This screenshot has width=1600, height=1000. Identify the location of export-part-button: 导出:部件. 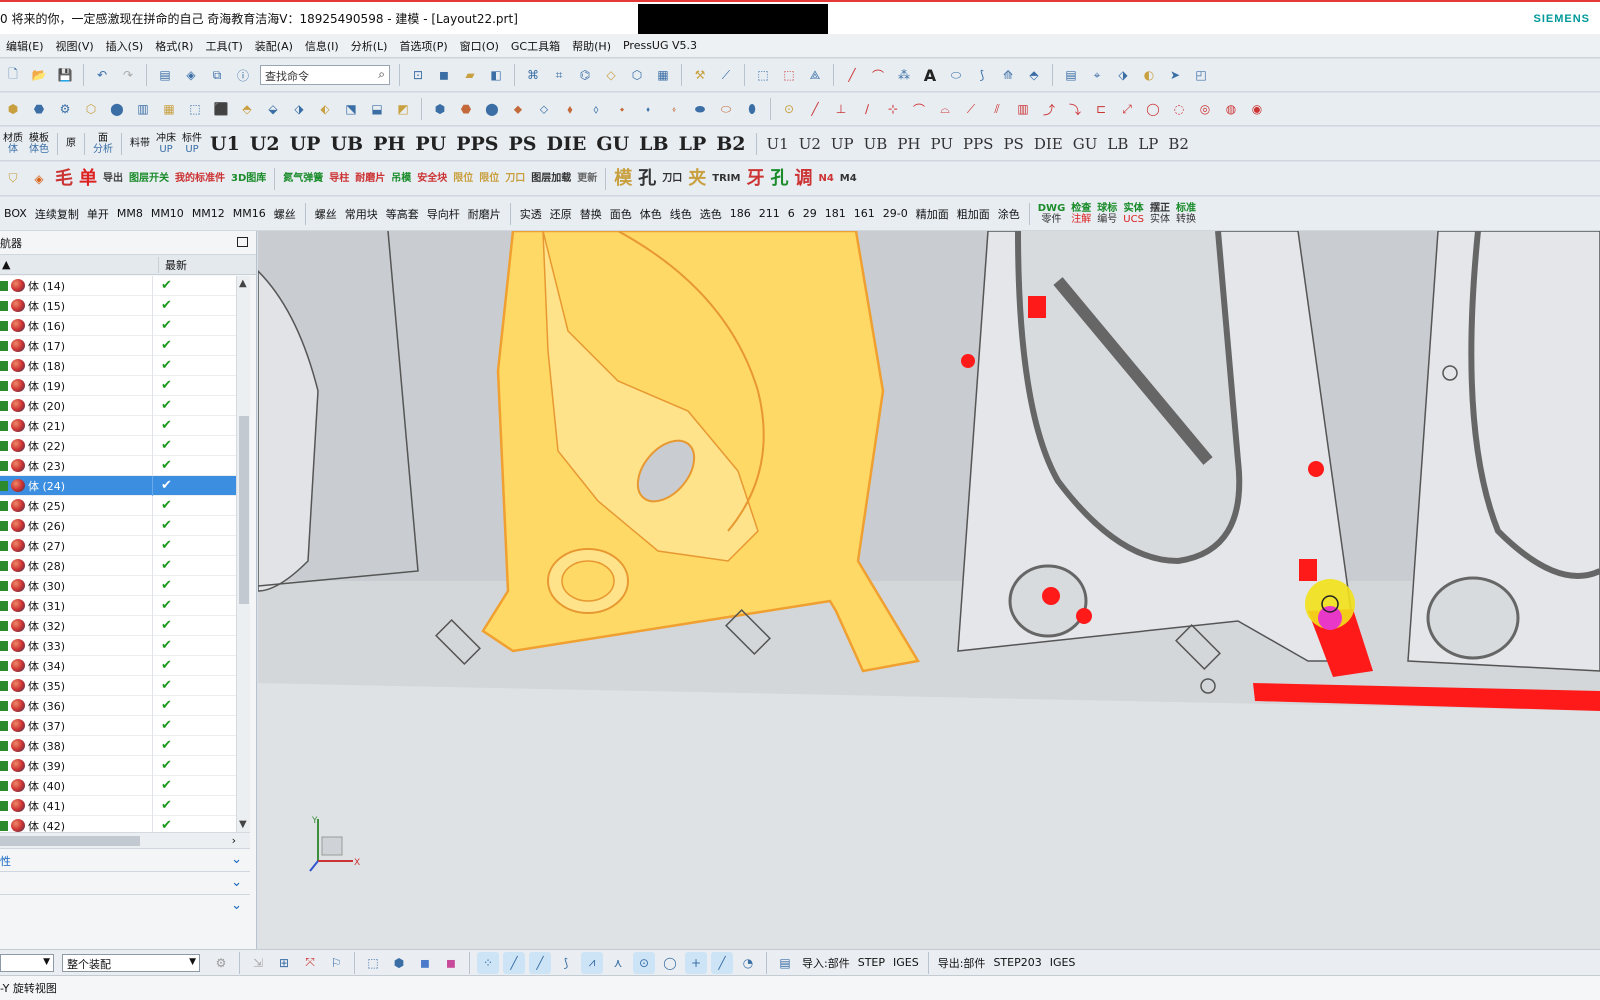
(962, 963).